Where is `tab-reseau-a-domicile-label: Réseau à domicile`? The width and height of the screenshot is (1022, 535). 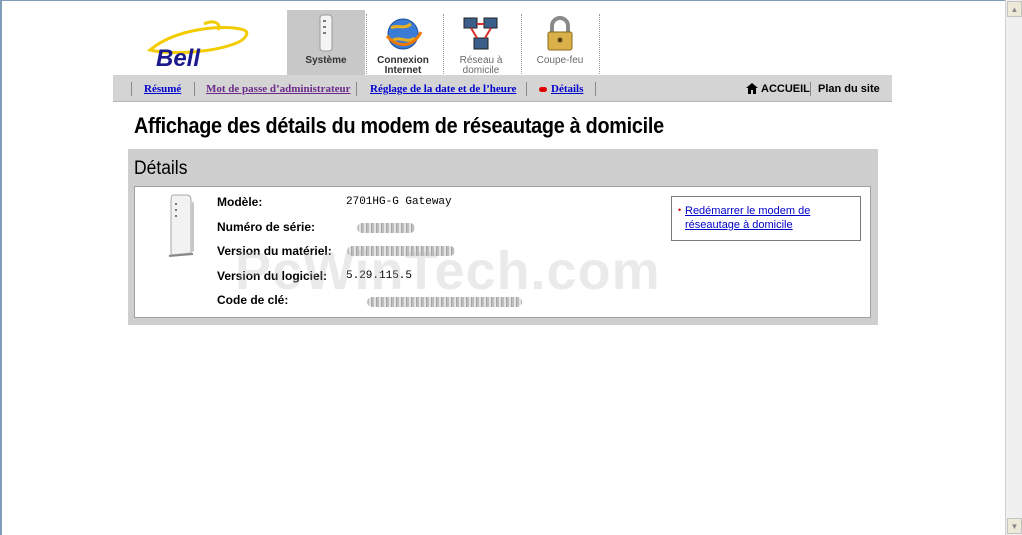 tab-reseau-a-domicile-label: Réseau à domicile is located at coordinates (481, 65).